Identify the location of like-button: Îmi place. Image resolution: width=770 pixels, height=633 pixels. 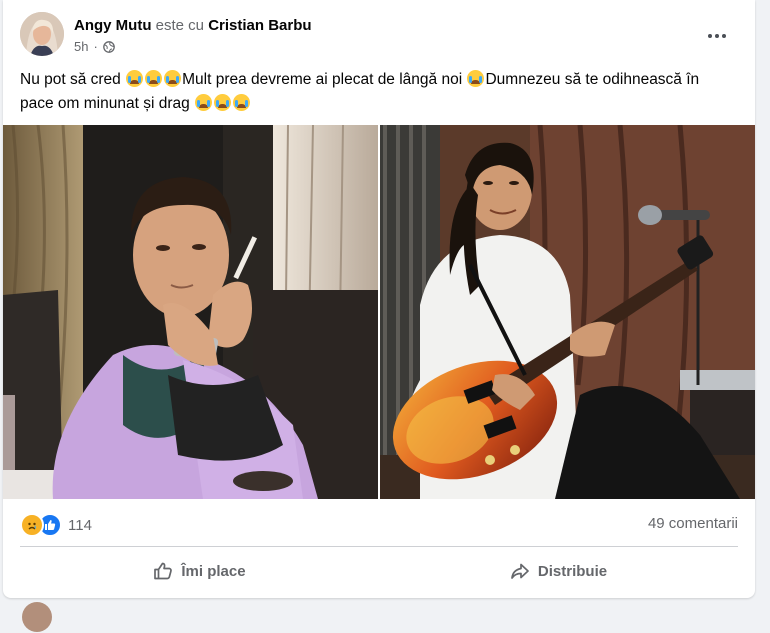
(199, 571).